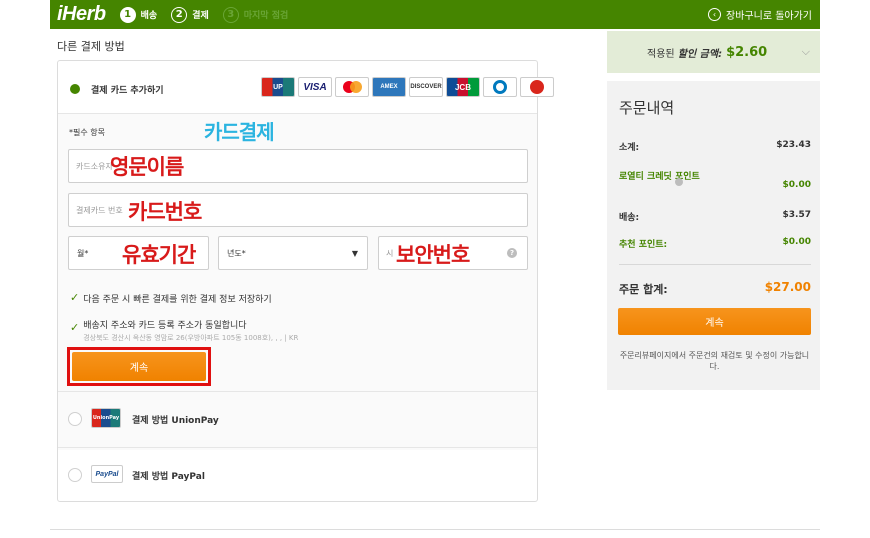  Describe the element at coordinates (168, 477) in the screenshot. I see `paypal-option-label: 결제 방법 PayPal` at that location.